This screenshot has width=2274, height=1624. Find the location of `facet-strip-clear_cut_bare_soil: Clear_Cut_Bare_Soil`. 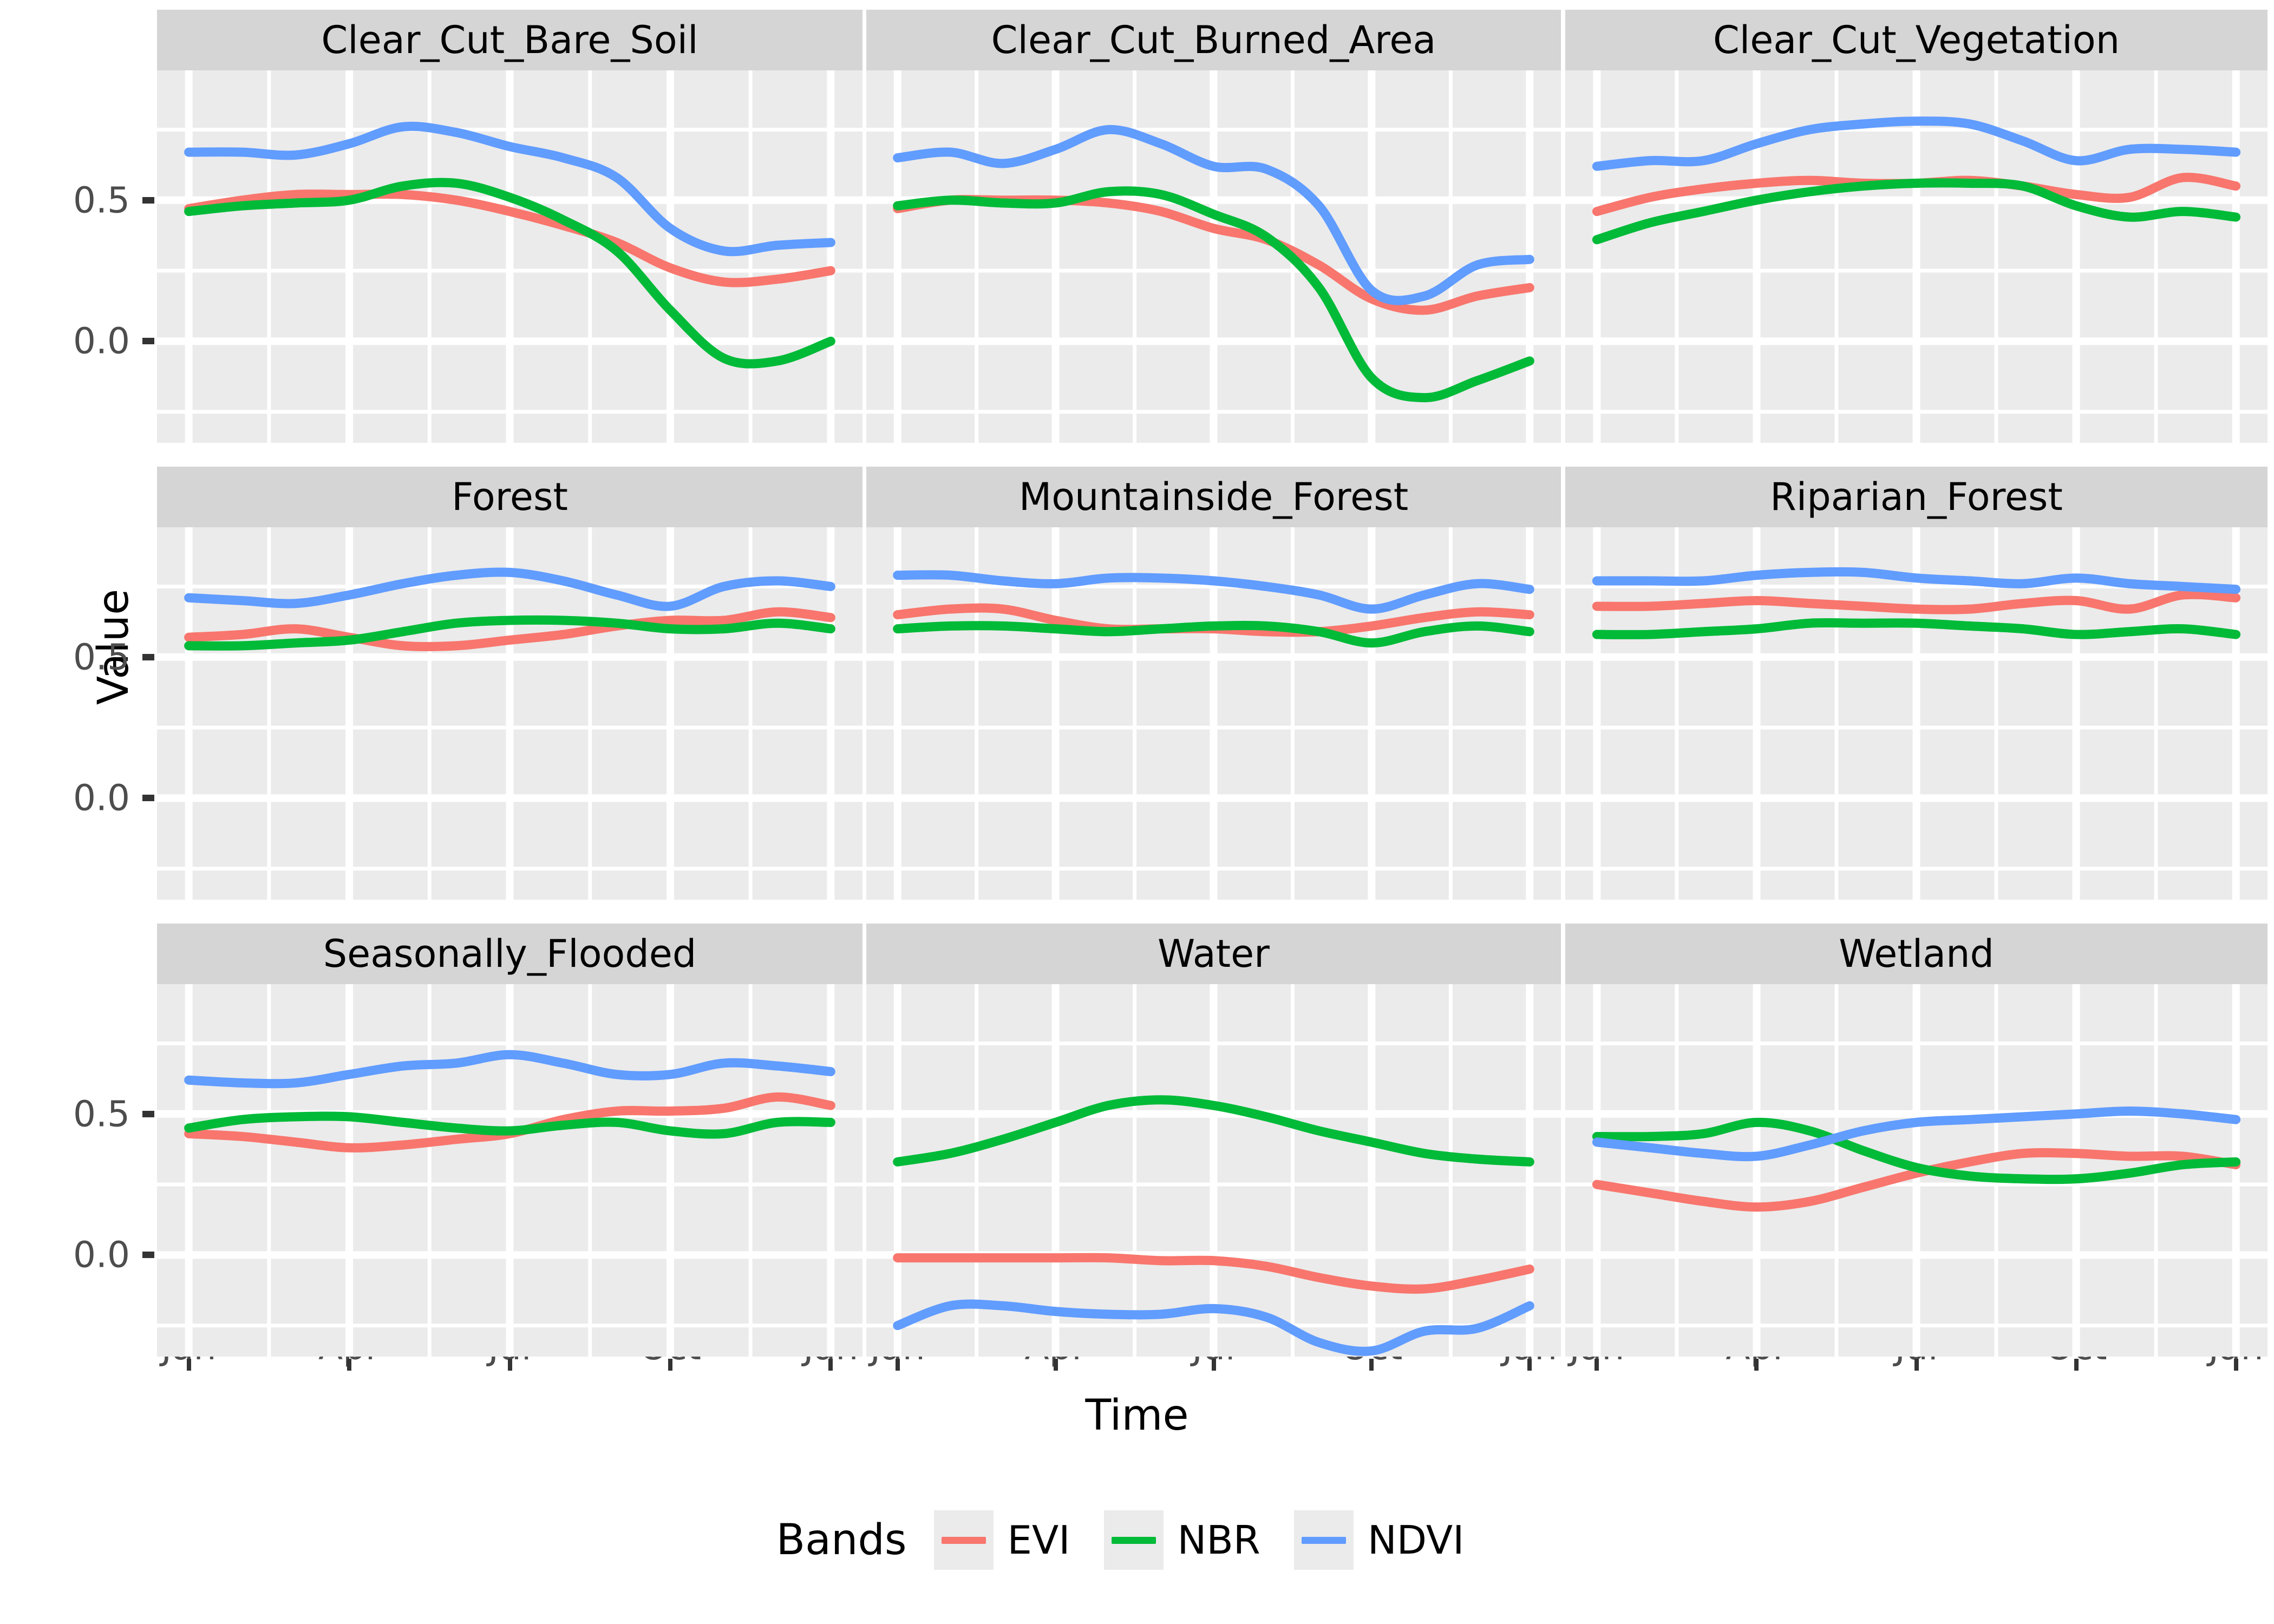

facet-strip-clear_cut_bare_soil: Clear_Cut_Bare_Soil is located at coordinates (510, 40).